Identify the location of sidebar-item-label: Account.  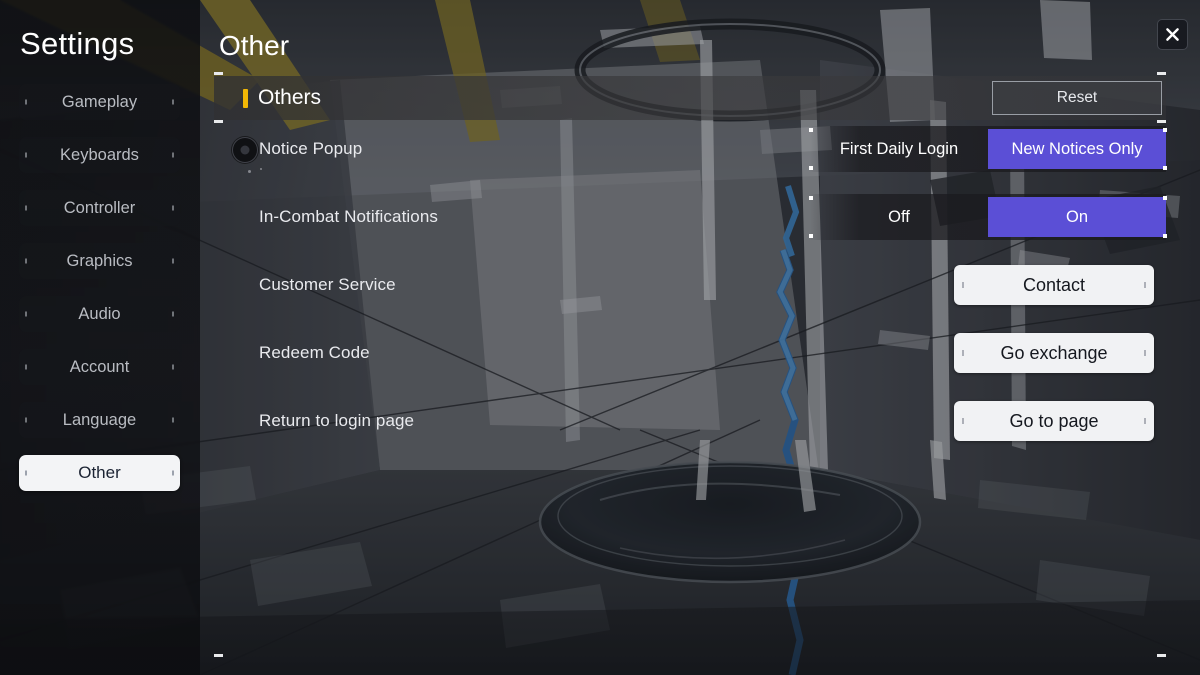
(99, 366).